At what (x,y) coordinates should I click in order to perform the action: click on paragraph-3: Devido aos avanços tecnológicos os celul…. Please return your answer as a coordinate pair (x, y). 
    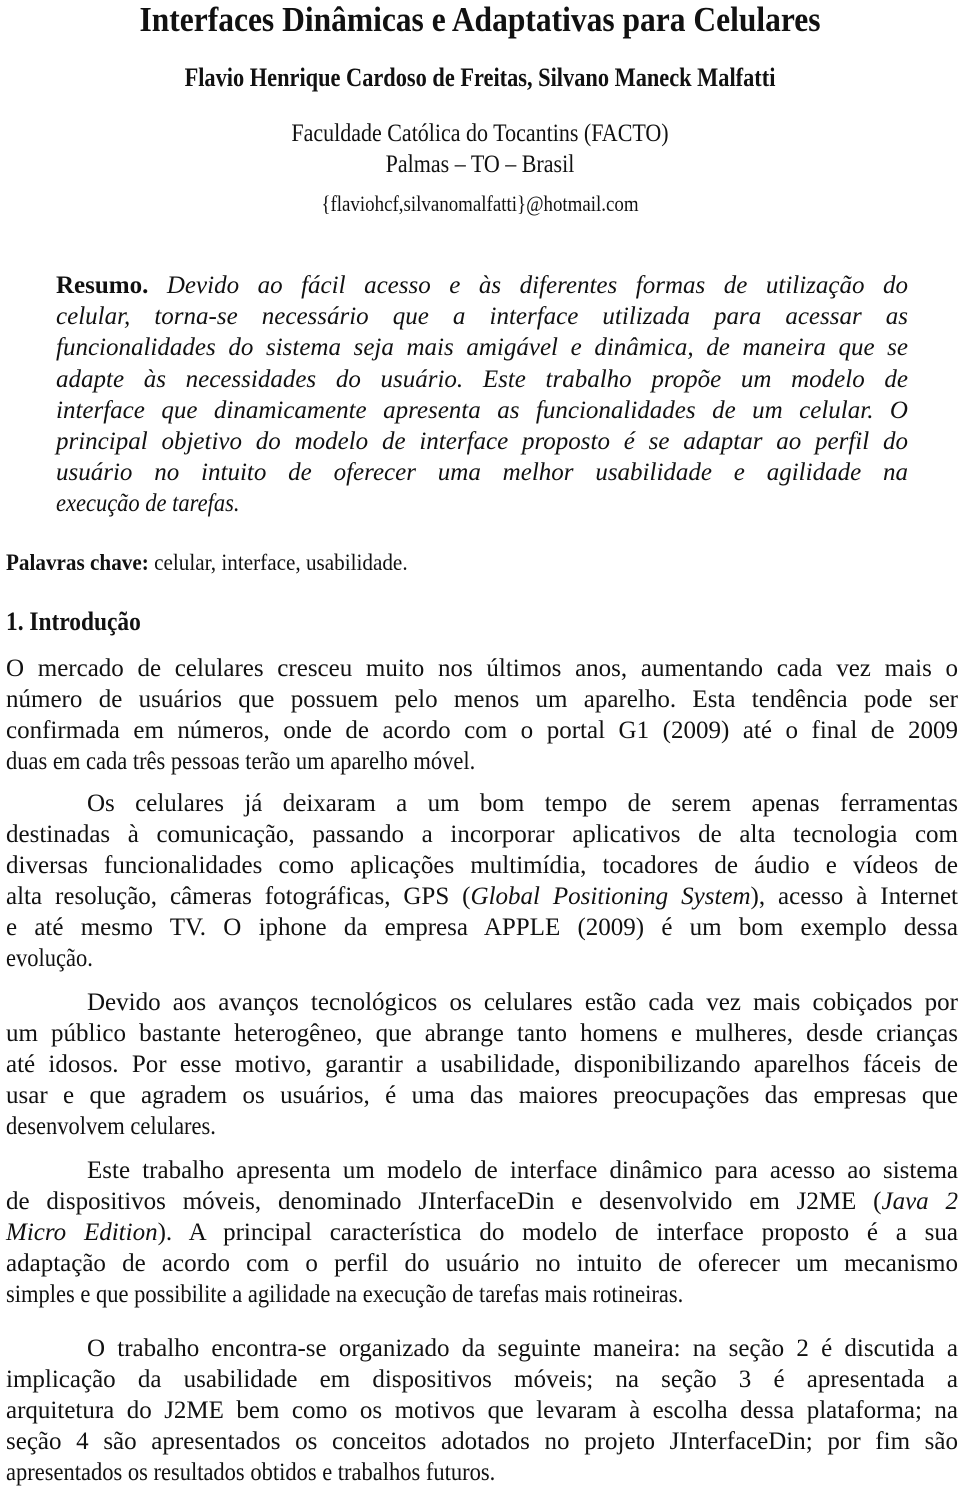
    Looking at the image, I should click on (482, 1064).